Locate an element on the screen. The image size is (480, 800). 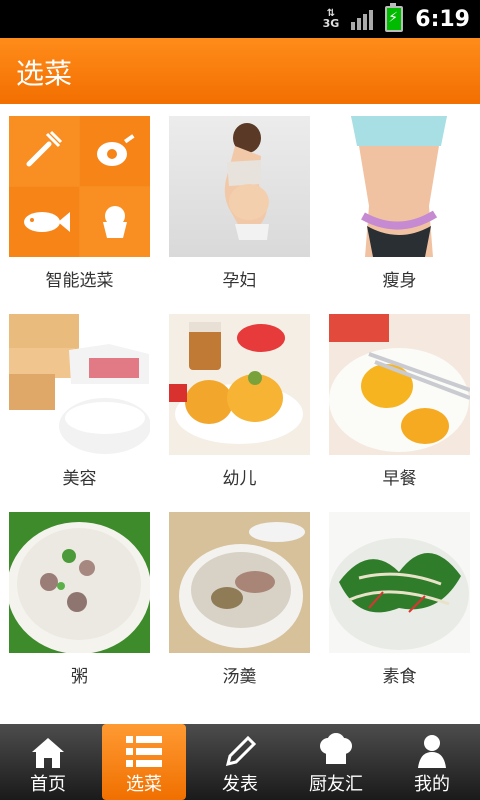
vegetable-salad-image is located at coordinates (399, 582).